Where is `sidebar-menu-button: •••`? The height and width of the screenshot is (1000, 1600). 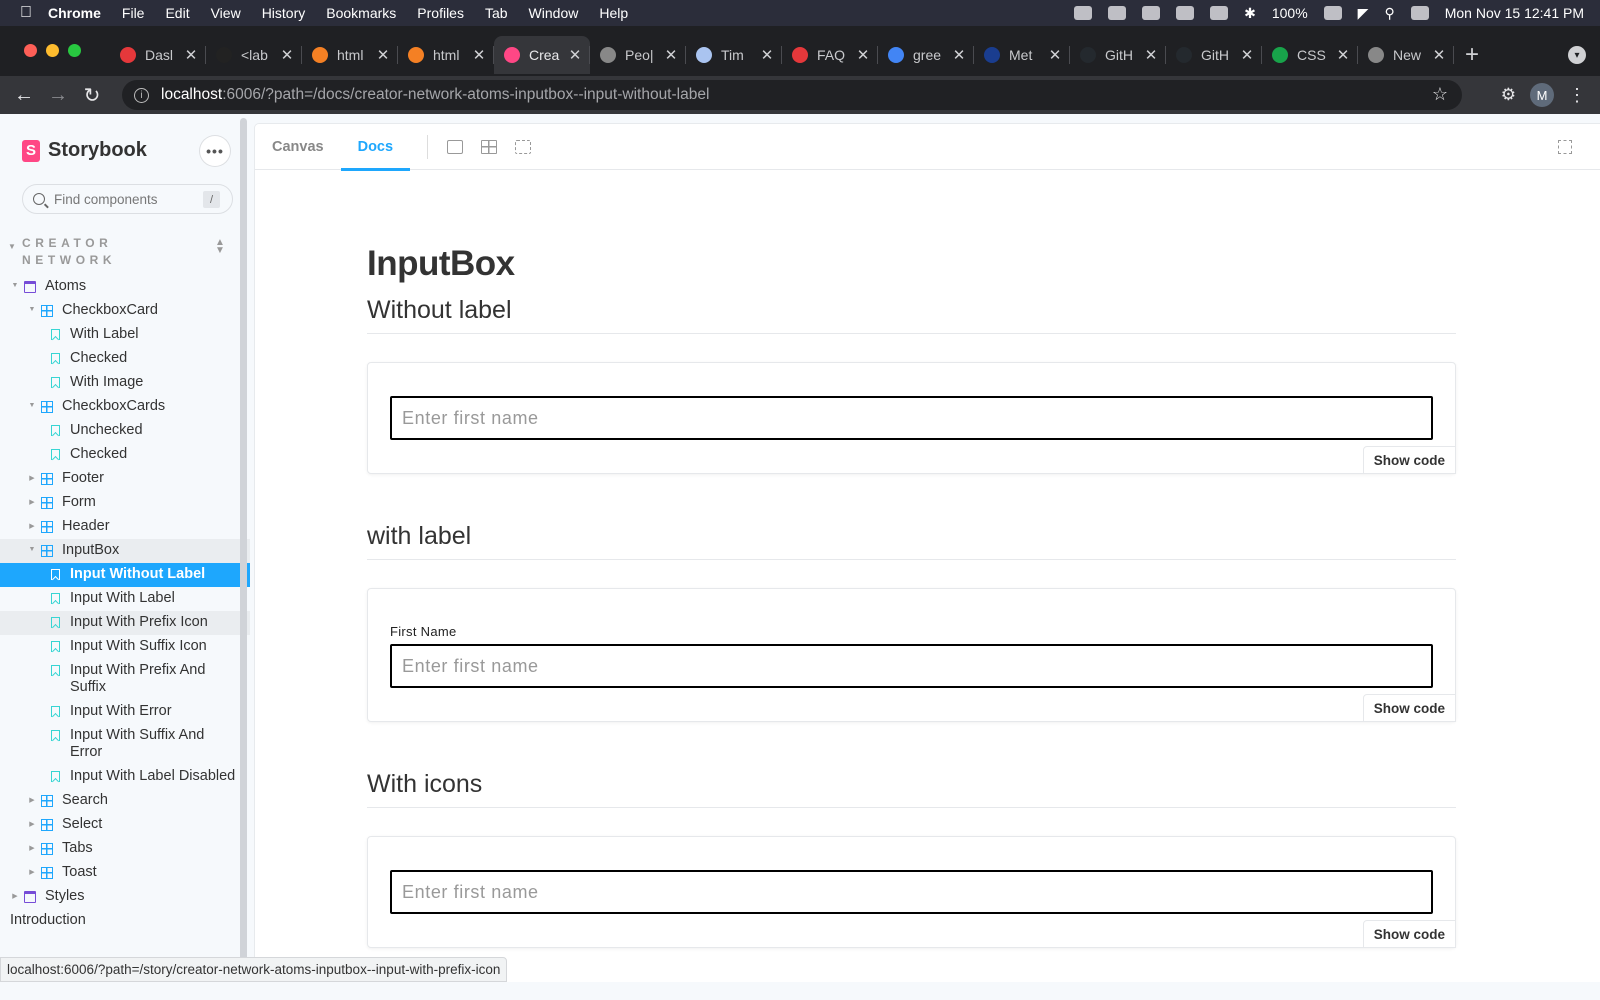 sidebar-menu-button: ••• is located at coordinates (215, 151).